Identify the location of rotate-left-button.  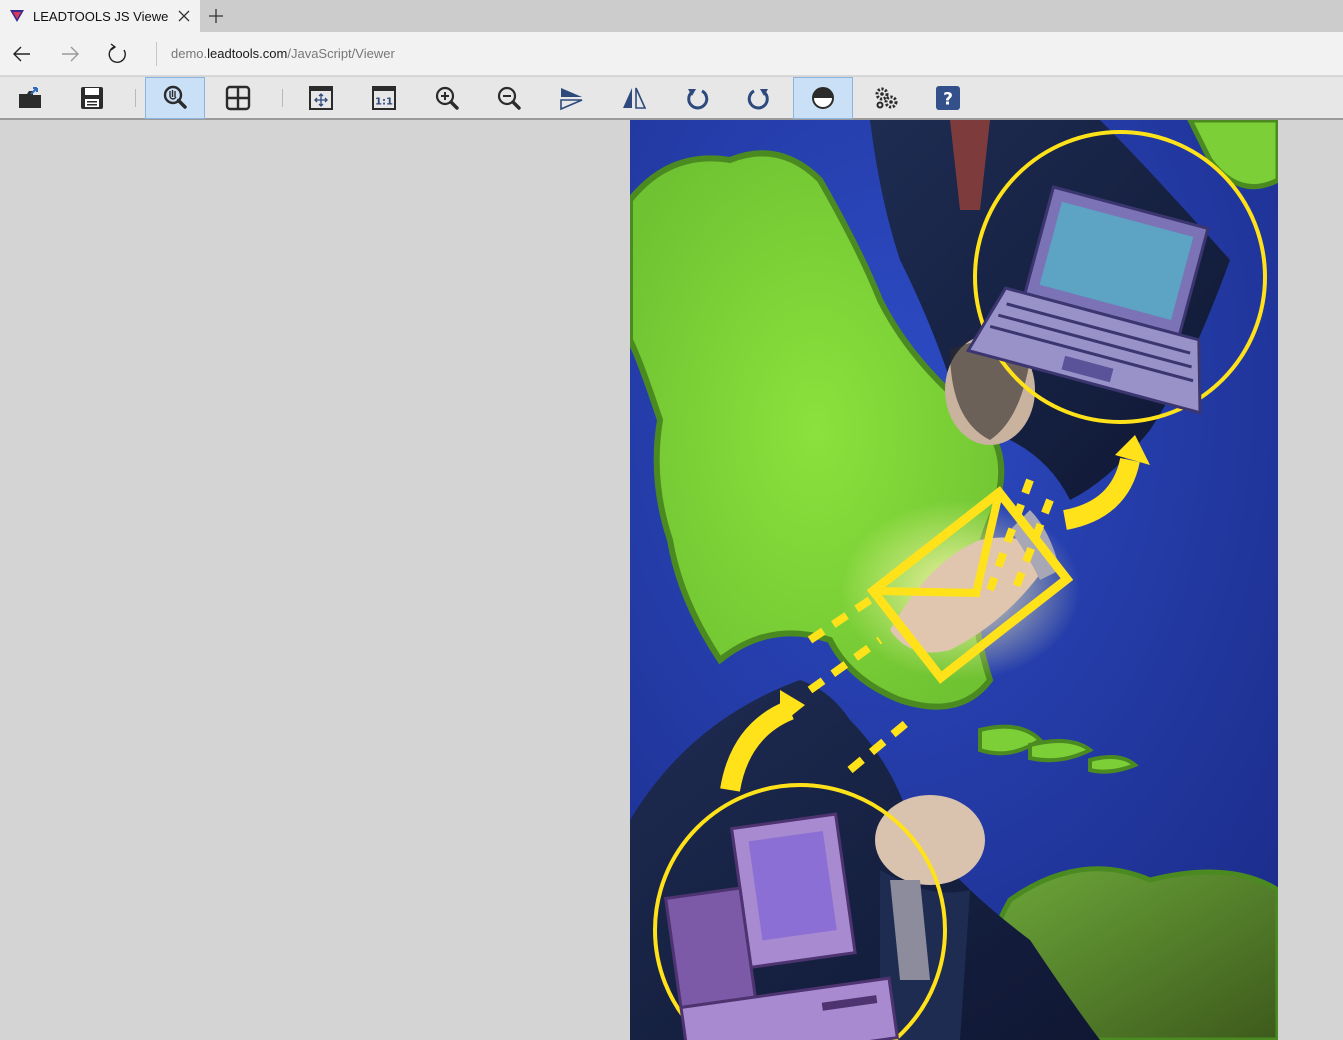
(697, 98).